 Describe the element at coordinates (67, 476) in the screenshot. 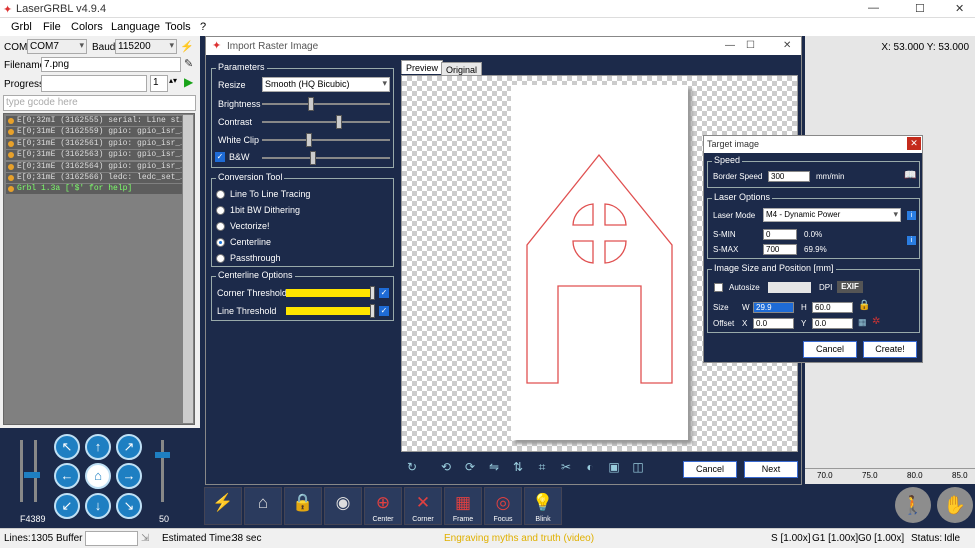

I see `jog-w-button: ←` at that location.